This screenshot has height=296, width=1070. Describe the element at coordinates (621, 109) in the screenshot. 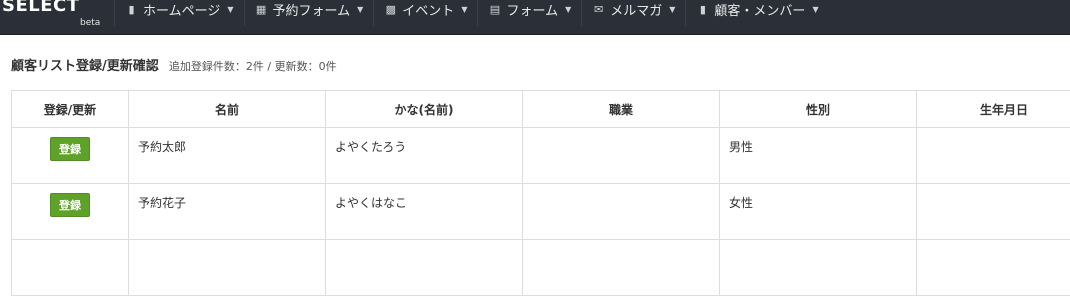

I see `column-header-job: 職業` at that location.